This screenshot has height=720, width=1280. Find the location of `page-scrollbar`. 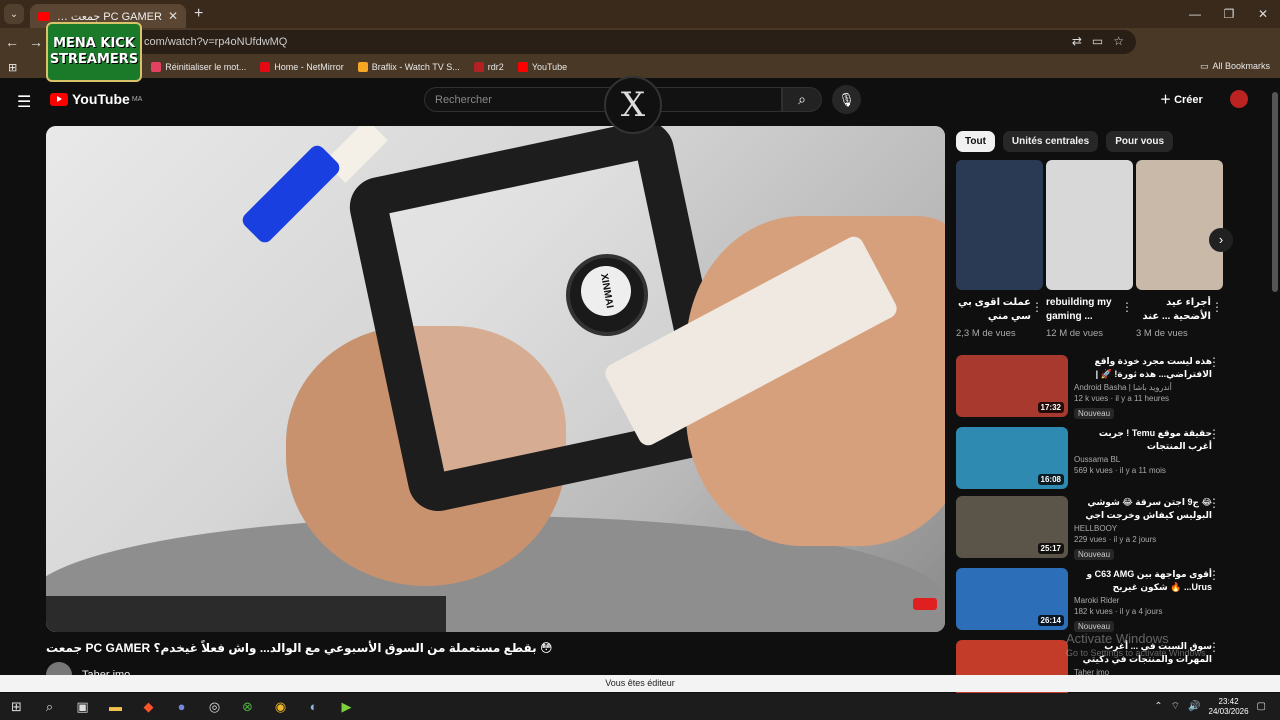

page-scrollbar is located at coordinates (1275, 192).